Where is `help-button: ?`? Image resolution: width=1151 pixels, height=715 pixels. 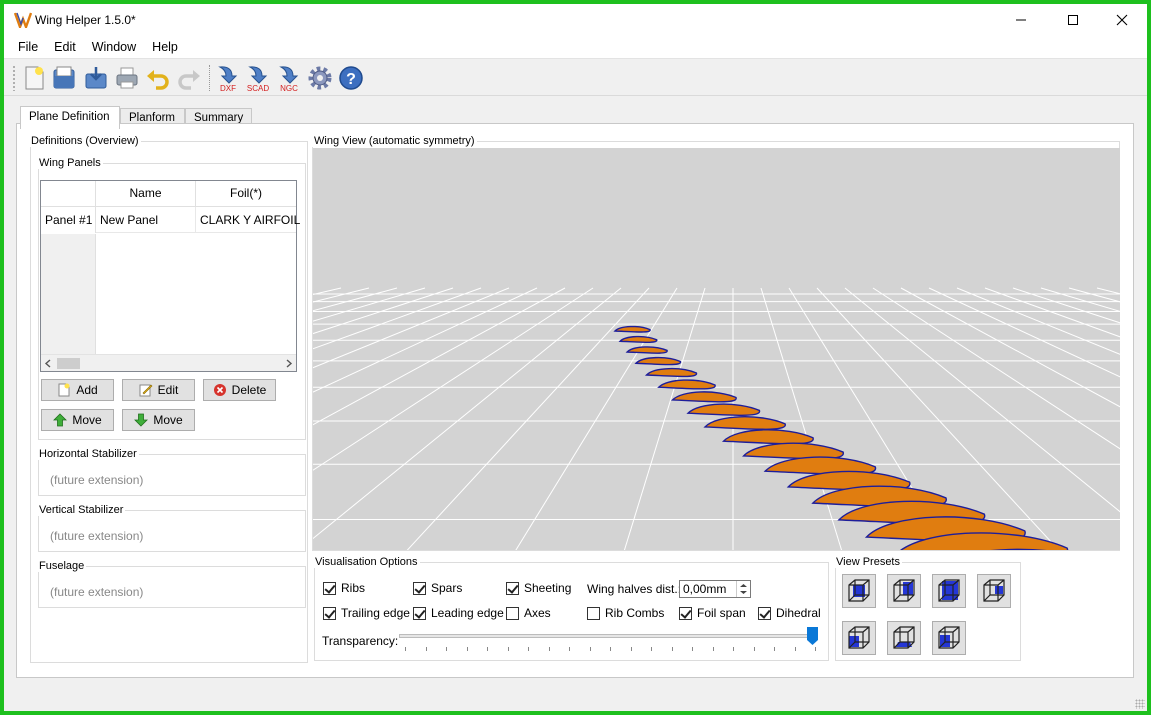 help-button: ? is located at coordinates (351, 78).